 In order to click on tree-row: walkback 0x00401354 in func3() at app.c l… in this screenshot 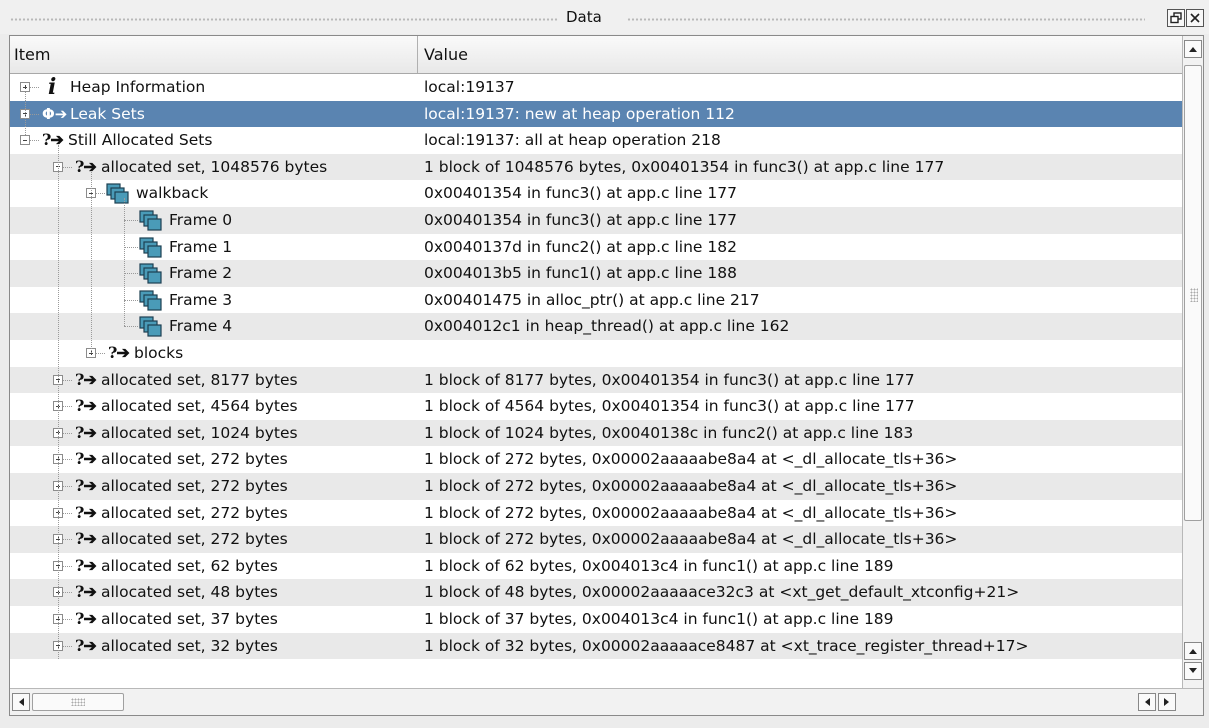, I will do `click(596, 193)`.